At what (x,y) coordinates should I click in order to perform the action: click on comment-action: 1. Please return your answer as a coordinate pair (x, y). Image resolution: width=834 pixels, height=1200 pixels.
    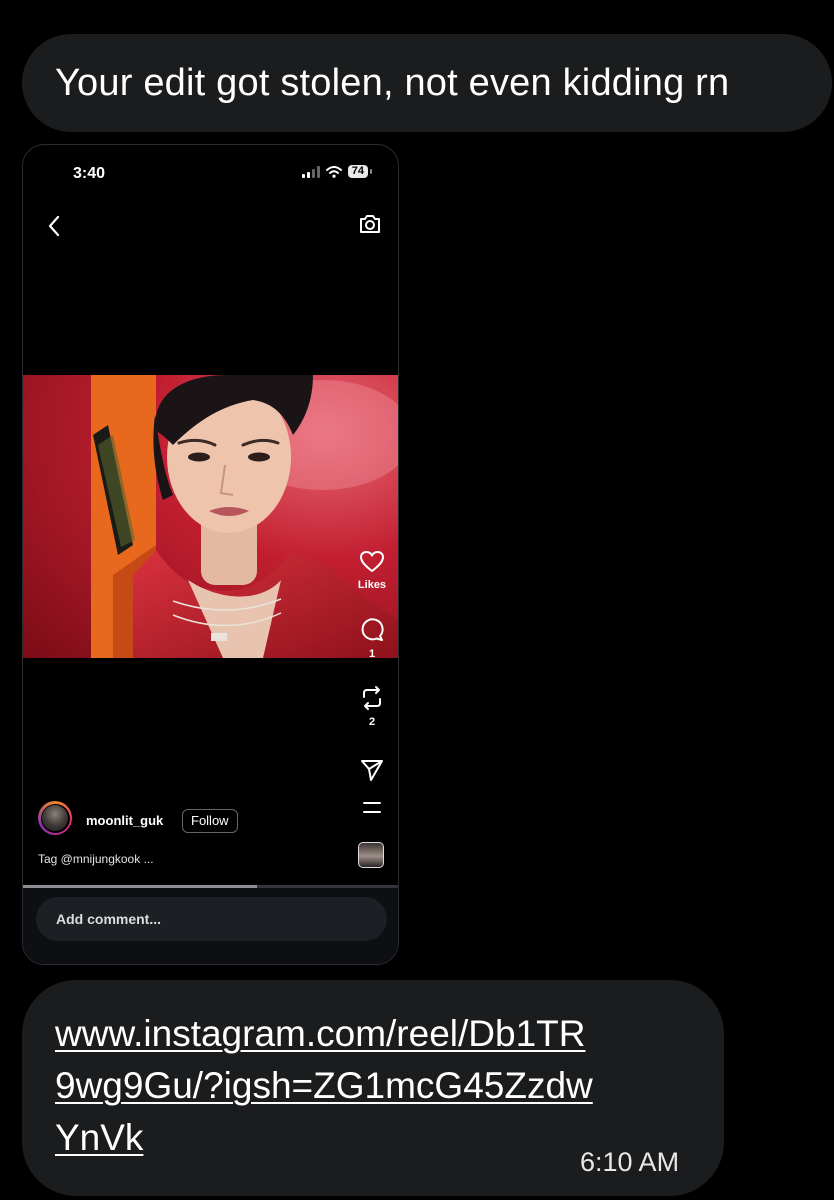
    Looking at the image, I should click on (372, 638).